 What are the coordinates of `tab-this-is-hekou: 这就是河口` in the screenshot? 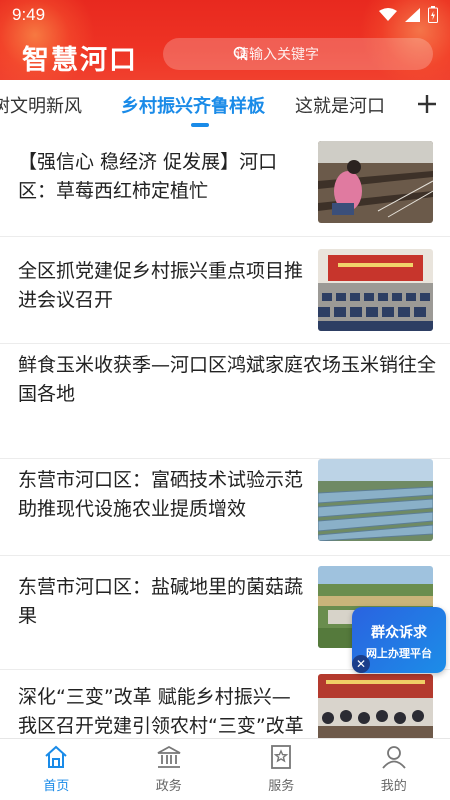 It's located at (340, 105).